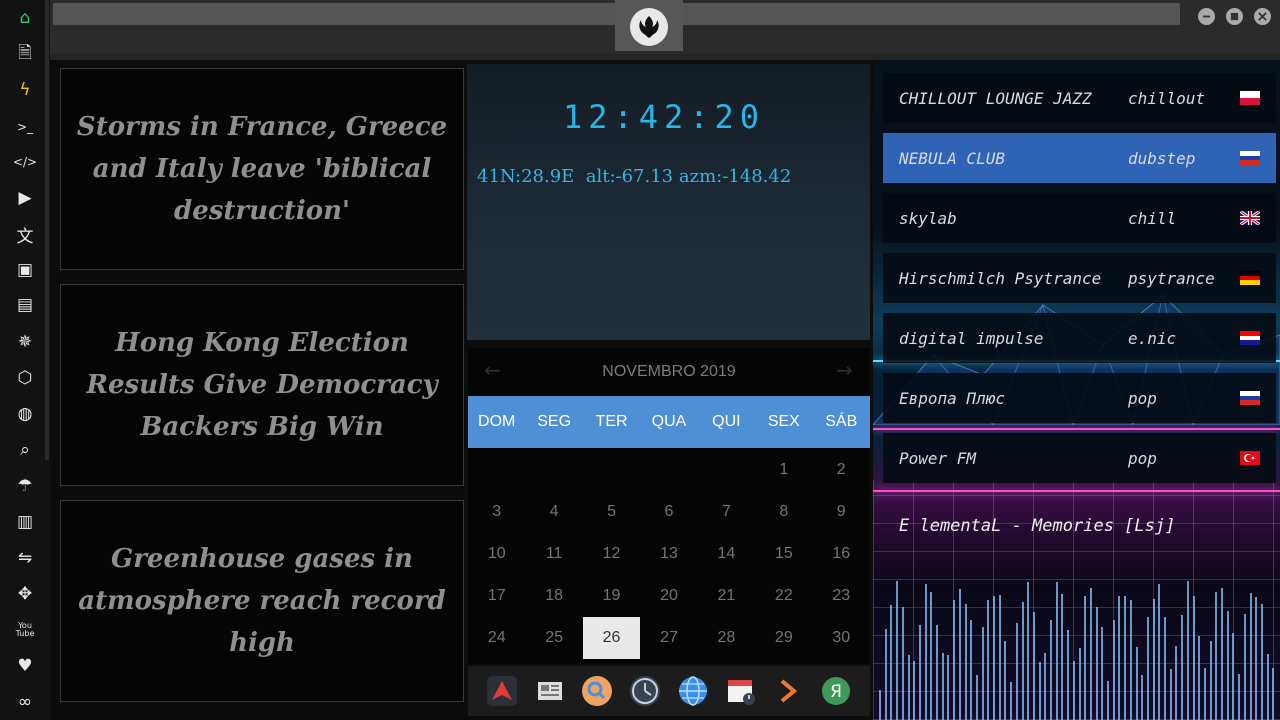  I want to click on clock-app-icon, so click(645, 691).